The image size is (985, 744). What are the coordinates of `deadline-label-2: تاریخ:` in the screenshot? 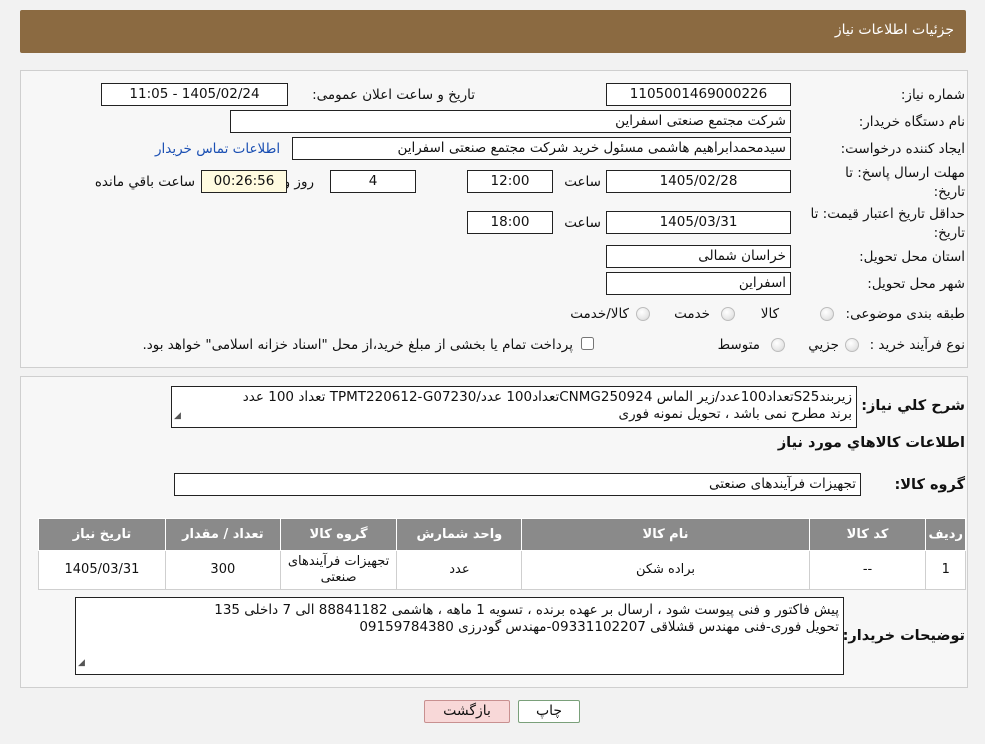 It's located at (949, 192).